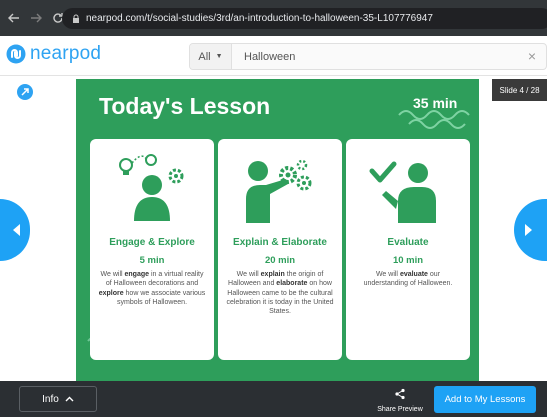  What do you see at coordinates (400, 409) in the screenshot?
I see `share-preview-label: Share Preview` at bounding box center [400, 409].